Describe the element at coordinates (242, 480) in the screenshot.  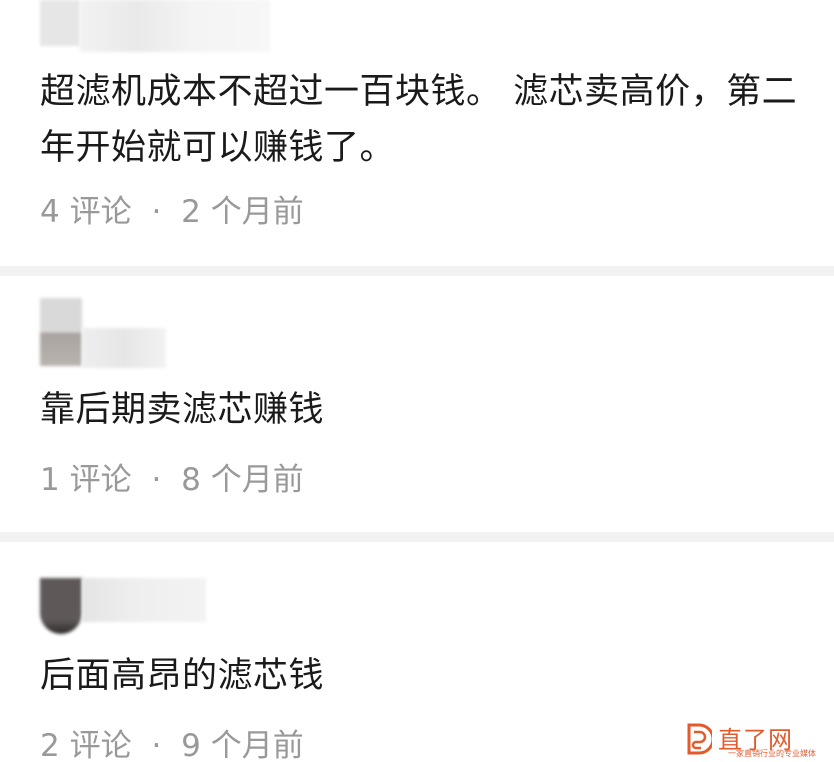
I see `comment-time: 8 个月前` at that location.